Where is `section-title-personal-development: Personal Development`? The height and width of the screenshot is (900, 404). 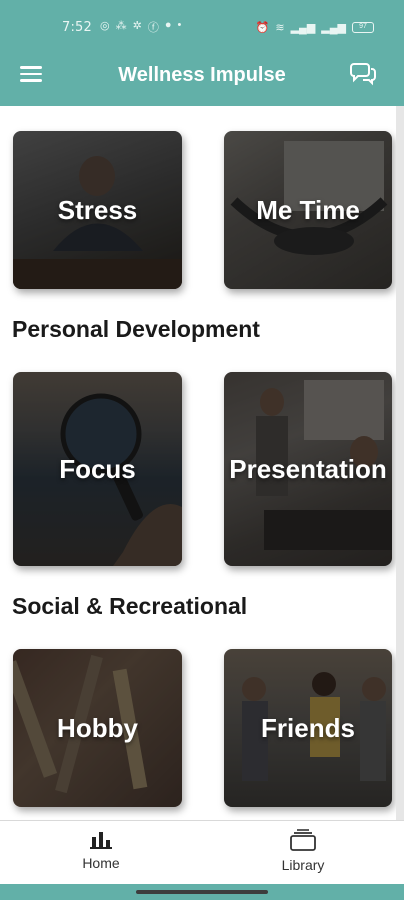
section-title-personal-development: Personal Development is located at coordinates (136, 329).